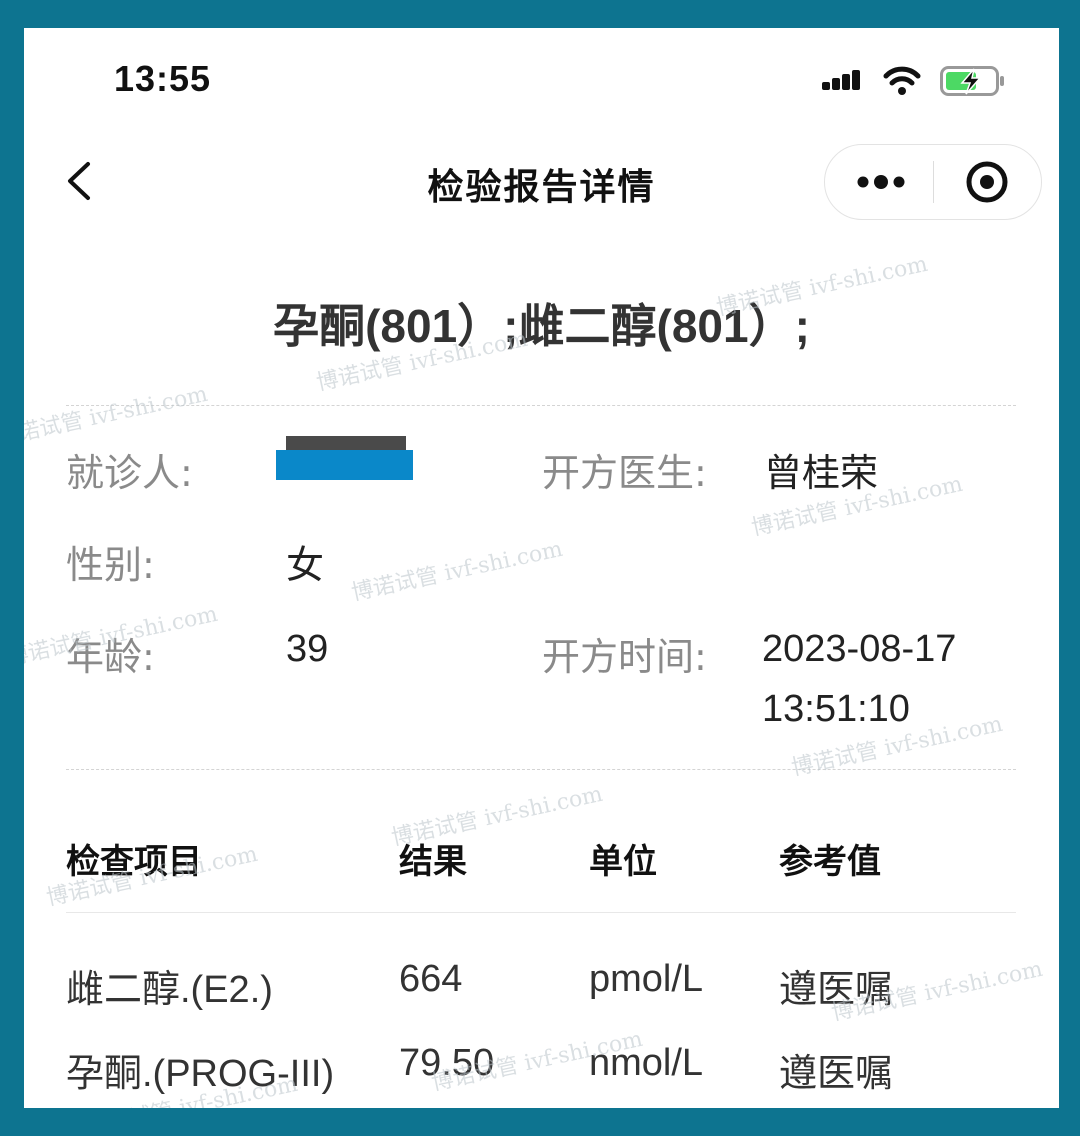 Image resolution: width=1080 pixels, height=1136 pixels. Describe the element at coordinates (830, 862) in the screenshot. I see `col-header-reference: 参考值` at that location.